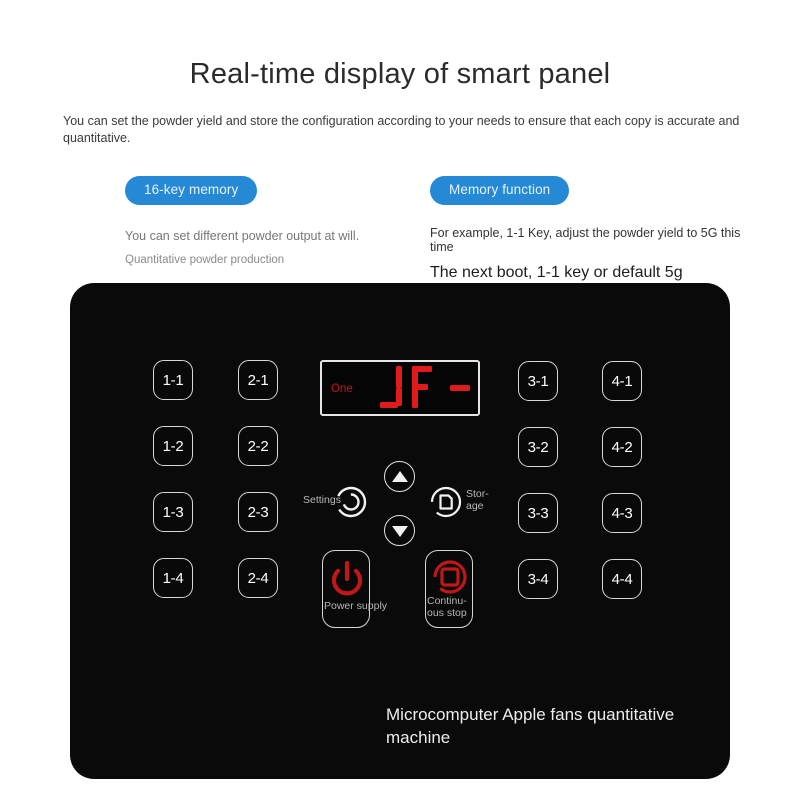 This screenshot has height=800, width=800. What do you see at coordinates (446, 502) in the screenshot?
I see `storage-icon` at bounding box center [446, 502].